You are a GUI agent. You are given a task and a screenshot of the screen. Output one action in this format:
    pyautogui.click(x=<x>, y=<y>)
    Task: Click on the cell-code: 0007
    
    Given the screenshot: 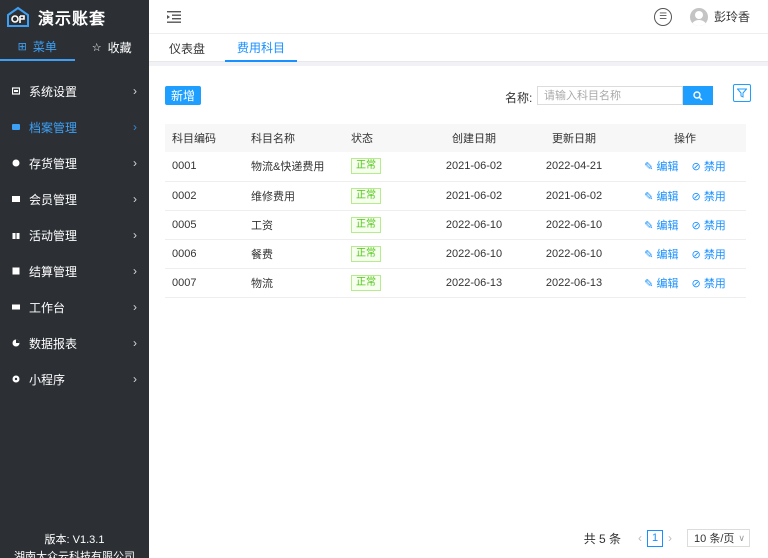 What is the action you would take?
    pyautogui.click(x=184, y=282)
    